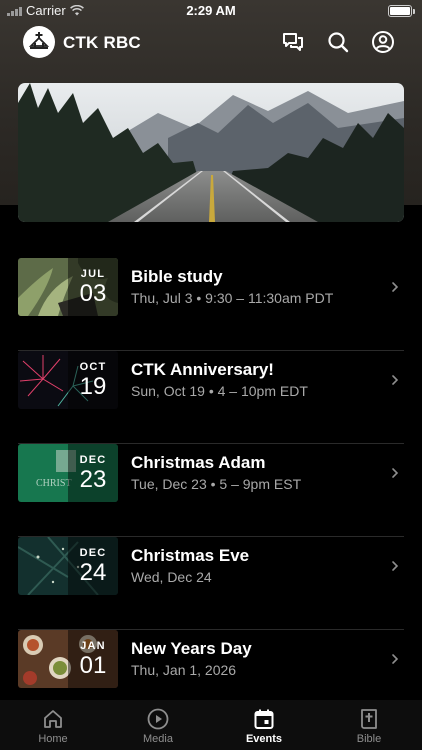  Describe the element at coordinates (93, 274) in the screenshot. I see `event-month: JUL` at that location.